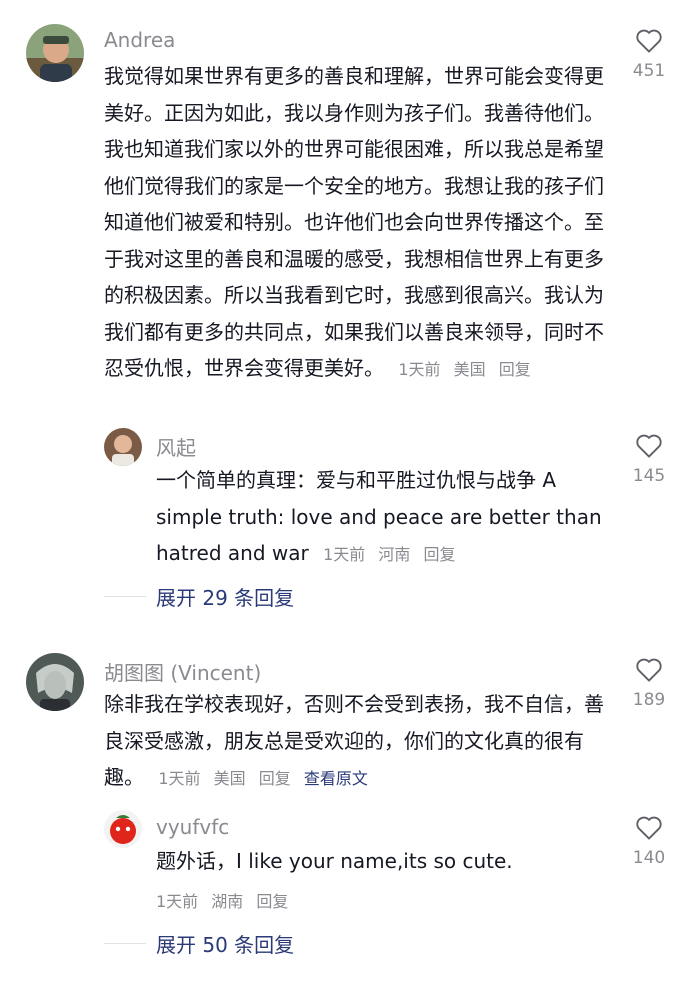  Describe the element at coordinates (334, 861) in the screenshot. I see `comment-text: 题外话，I like your name,its so cute.` at that location.